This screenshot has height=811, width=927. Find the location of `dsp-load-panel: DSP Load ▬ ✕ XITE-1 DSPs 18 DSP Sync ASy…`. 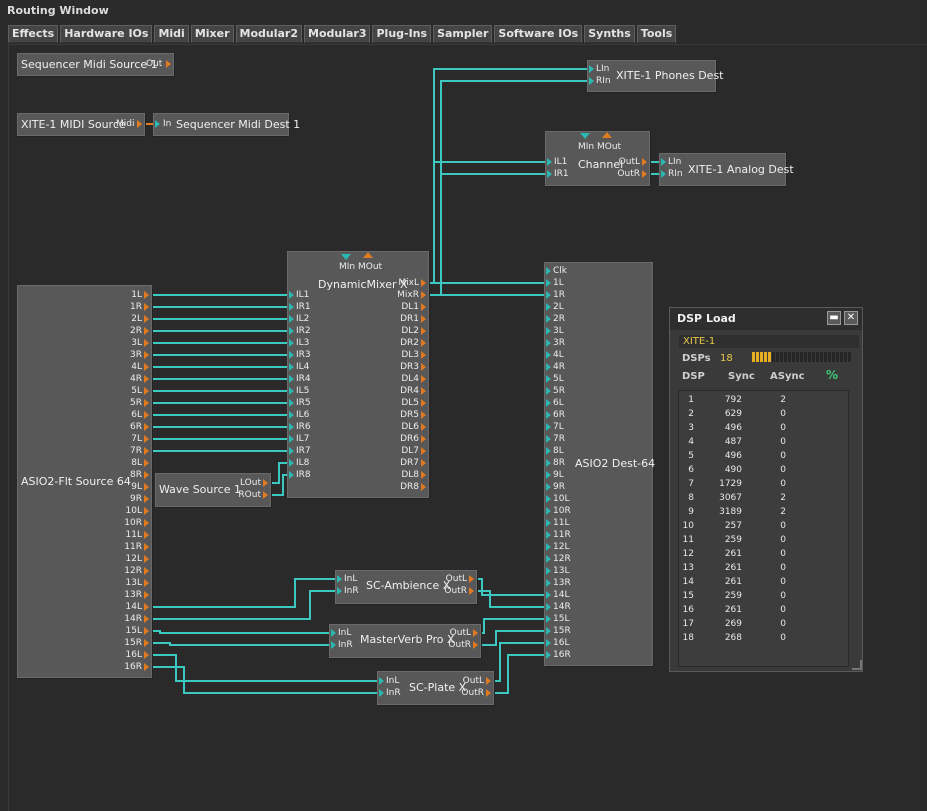

dsp-load-panel: DSP Load ▬ ✕ XITE-1 DSPs 18 DSP Sync ASy… is located at coordinates (766, 489).